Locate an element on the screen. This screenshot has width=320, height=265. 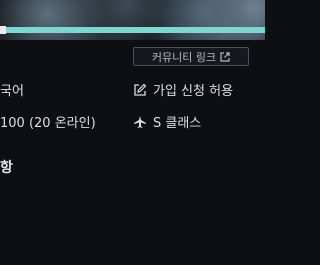
language-info: 국어 is located at coordinates (12, 89).